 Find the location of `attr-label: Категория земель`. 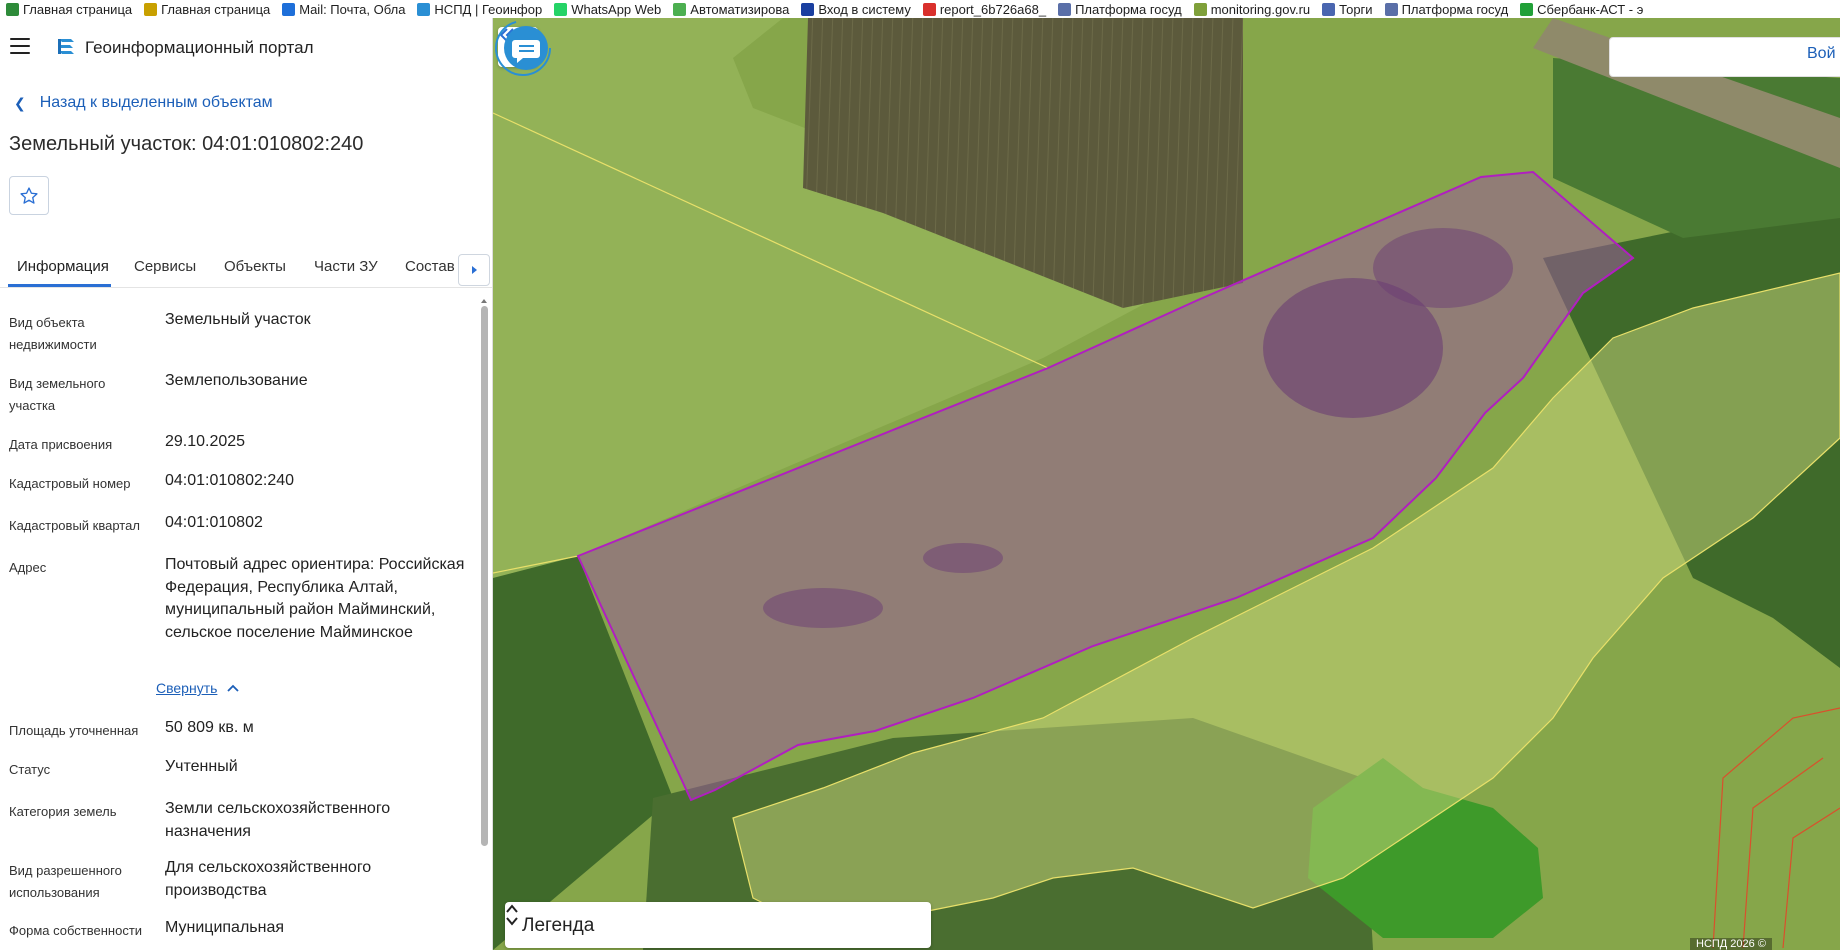

attr-label: Категория земель is located at coordinates (63, 811).